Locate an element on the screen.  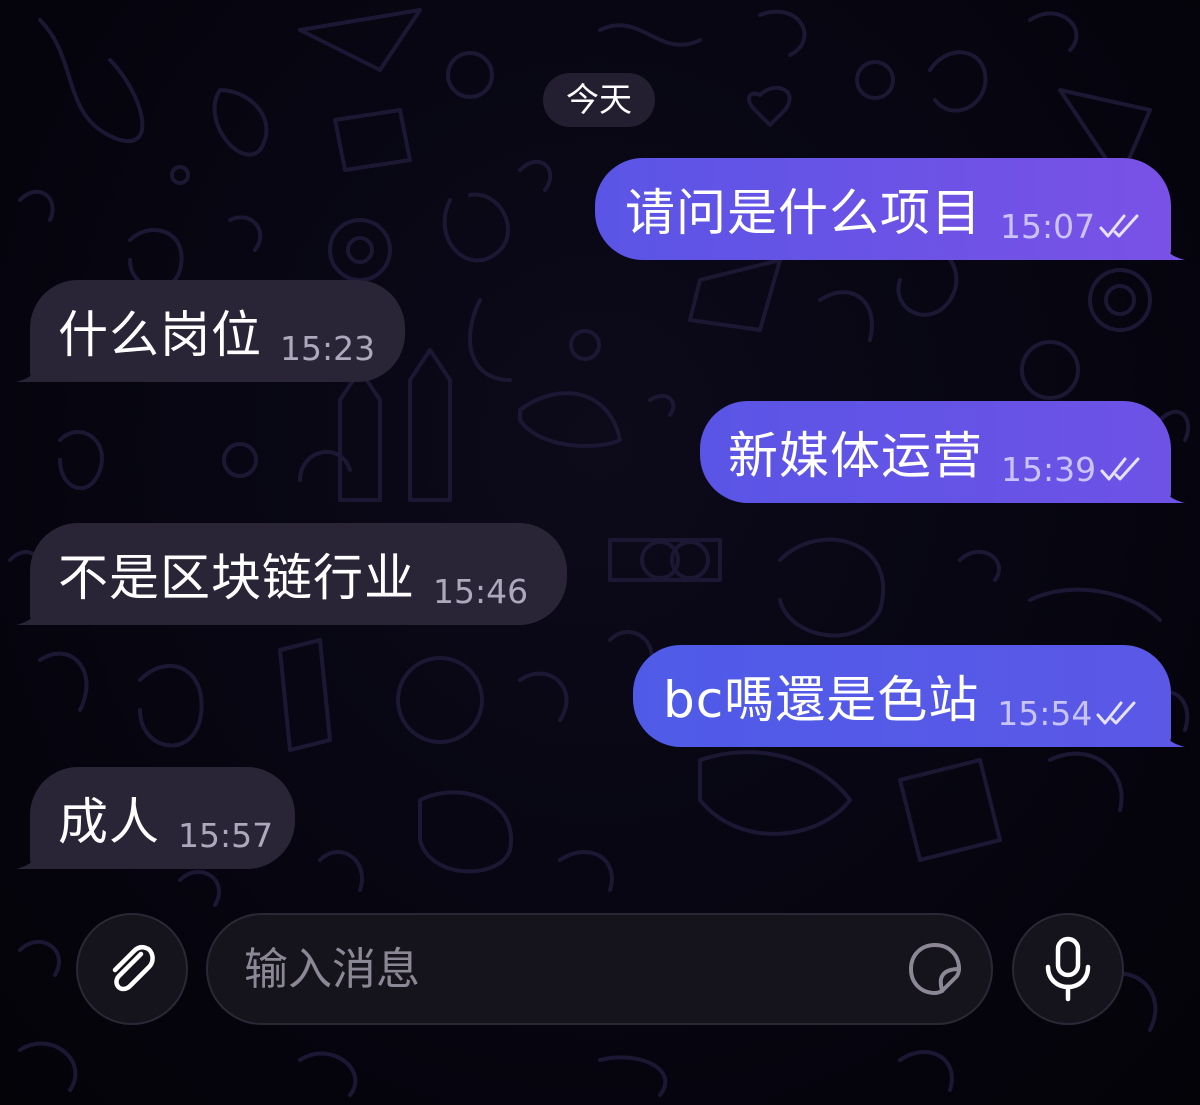
message-text: bc嗎還是色站 is located at coordinates (821, 700).